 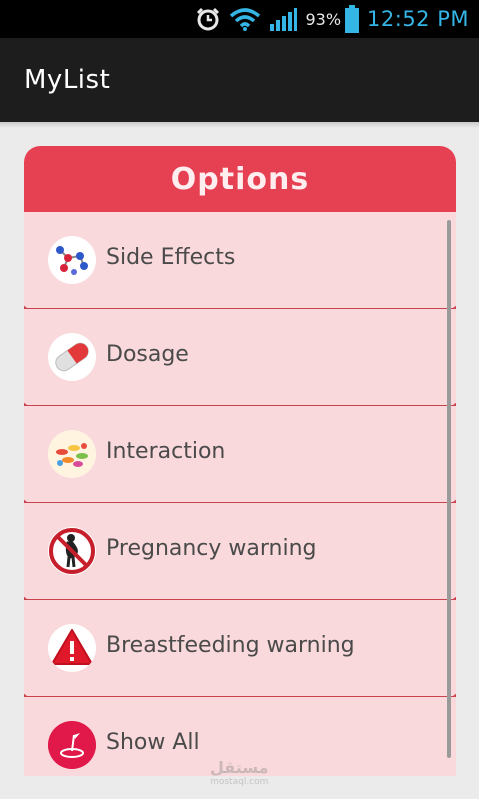 What do you see at coordinates (72, 454) in the screenshot?
I see `pills-pile-icon` at bounding box center [72, 454].